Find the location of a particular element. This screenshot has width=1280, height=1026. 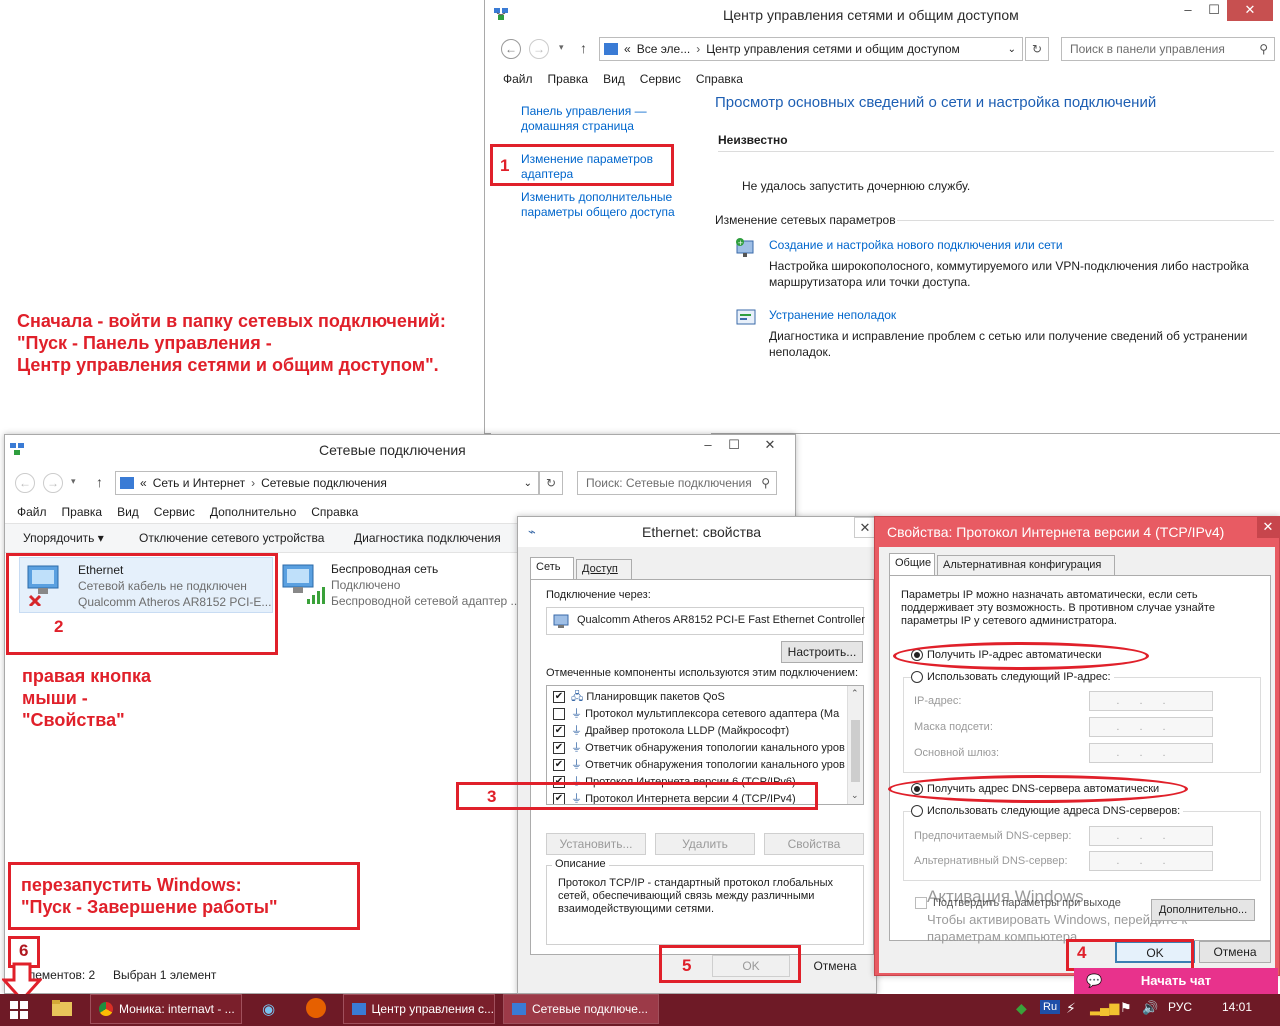

description-label: Описание is located at coordinates (580, 864).